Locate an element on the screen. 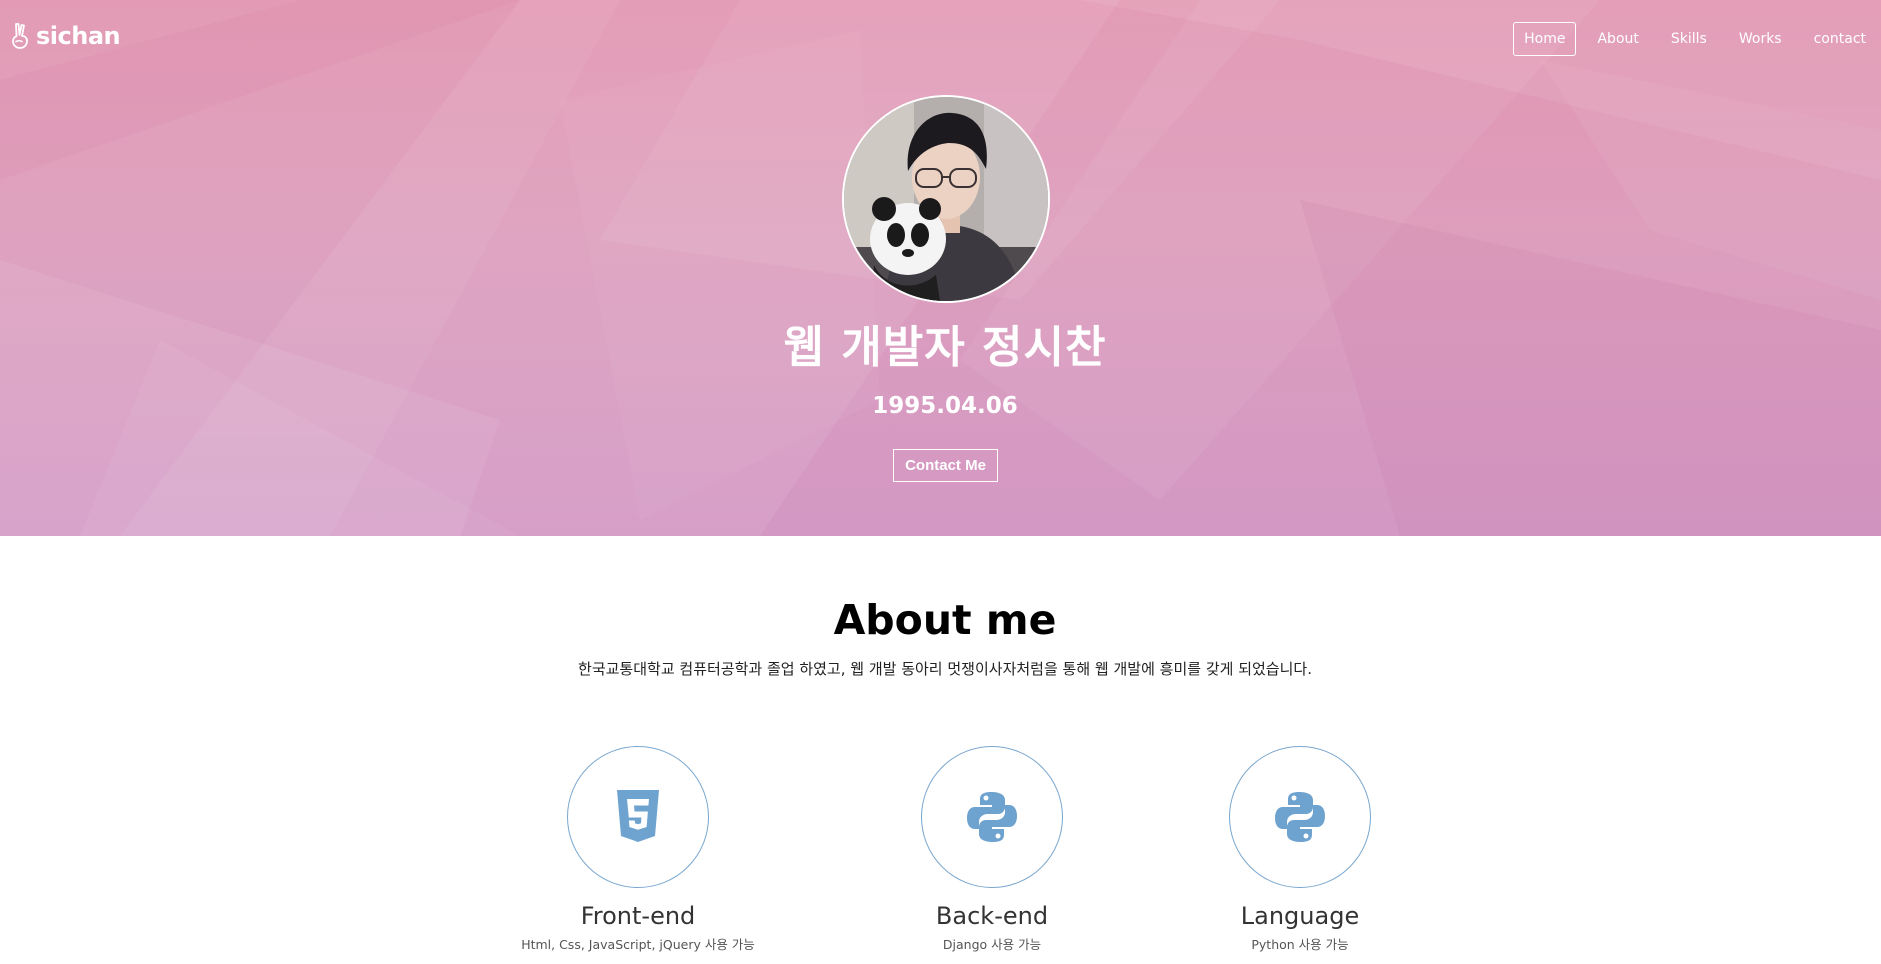 This screenshot has width=1881, height=964. nav-item-contact: contact is located at coordinates (1842, 39).